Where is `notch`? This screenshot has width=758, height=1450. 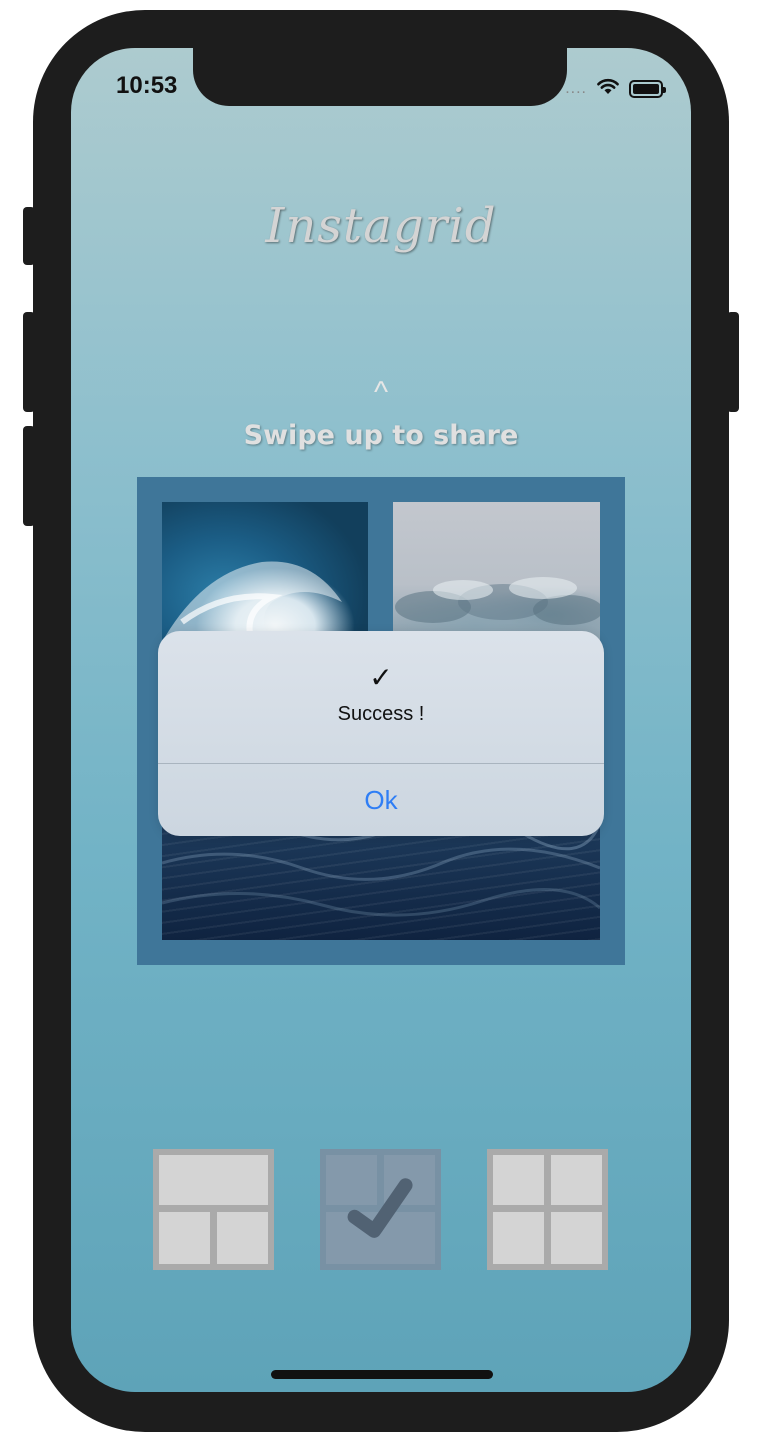 notch is located at coordinates (380, 77).